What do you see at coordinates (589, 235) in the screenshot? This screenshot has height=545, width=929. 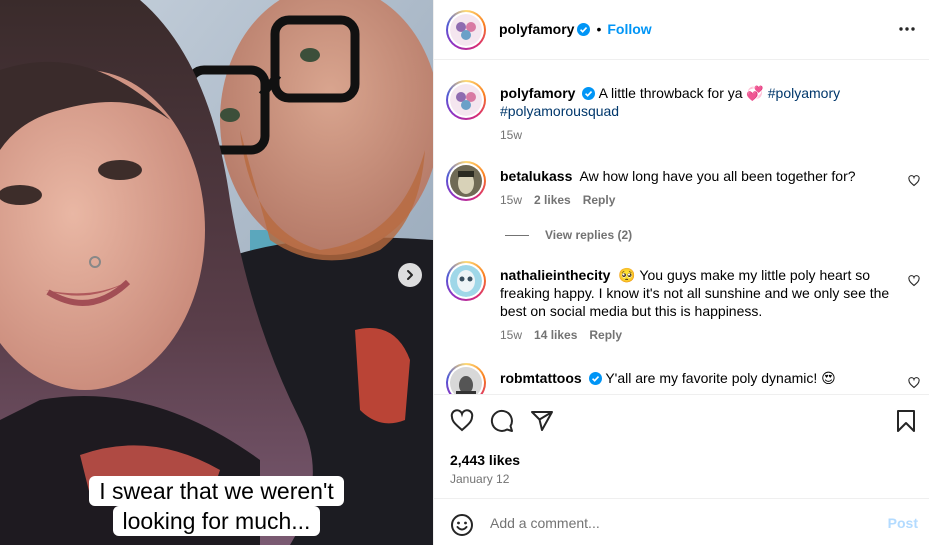 I see `view-replies-label: View replies (2)` at bounding box center [589, 235].